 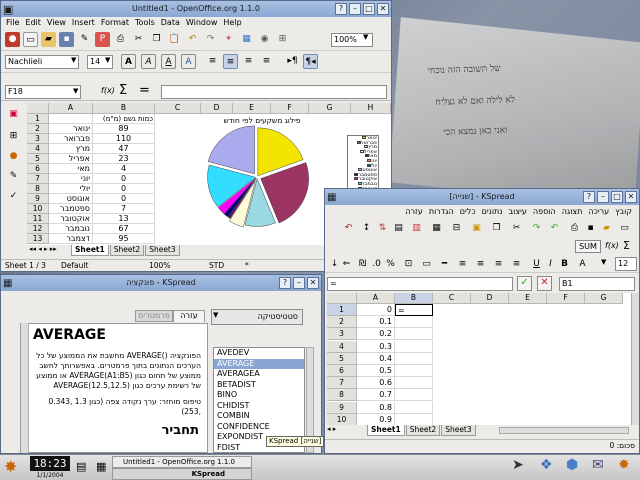 What do you see at coordinates (490, 298) in the screenshot?
I see `ks-column-header: D` at bounding box center [490, 298].